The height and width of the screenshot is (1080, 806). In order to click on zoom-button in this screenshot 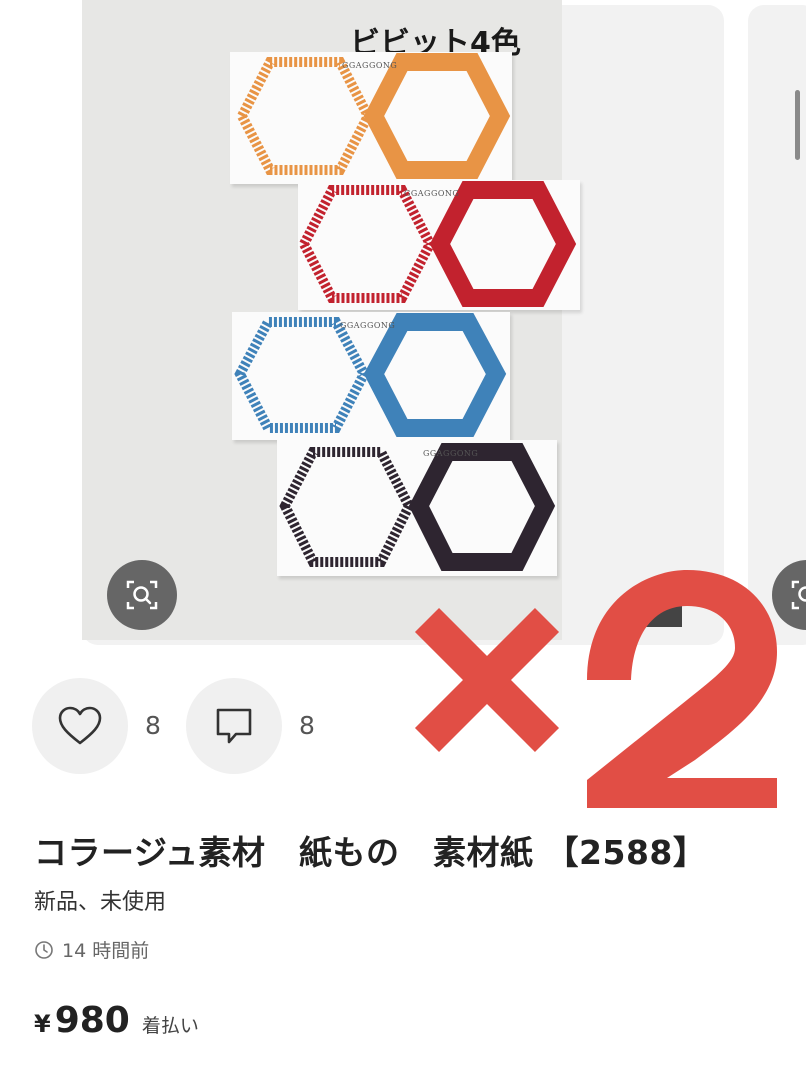, I will do `click(142, 595)`.